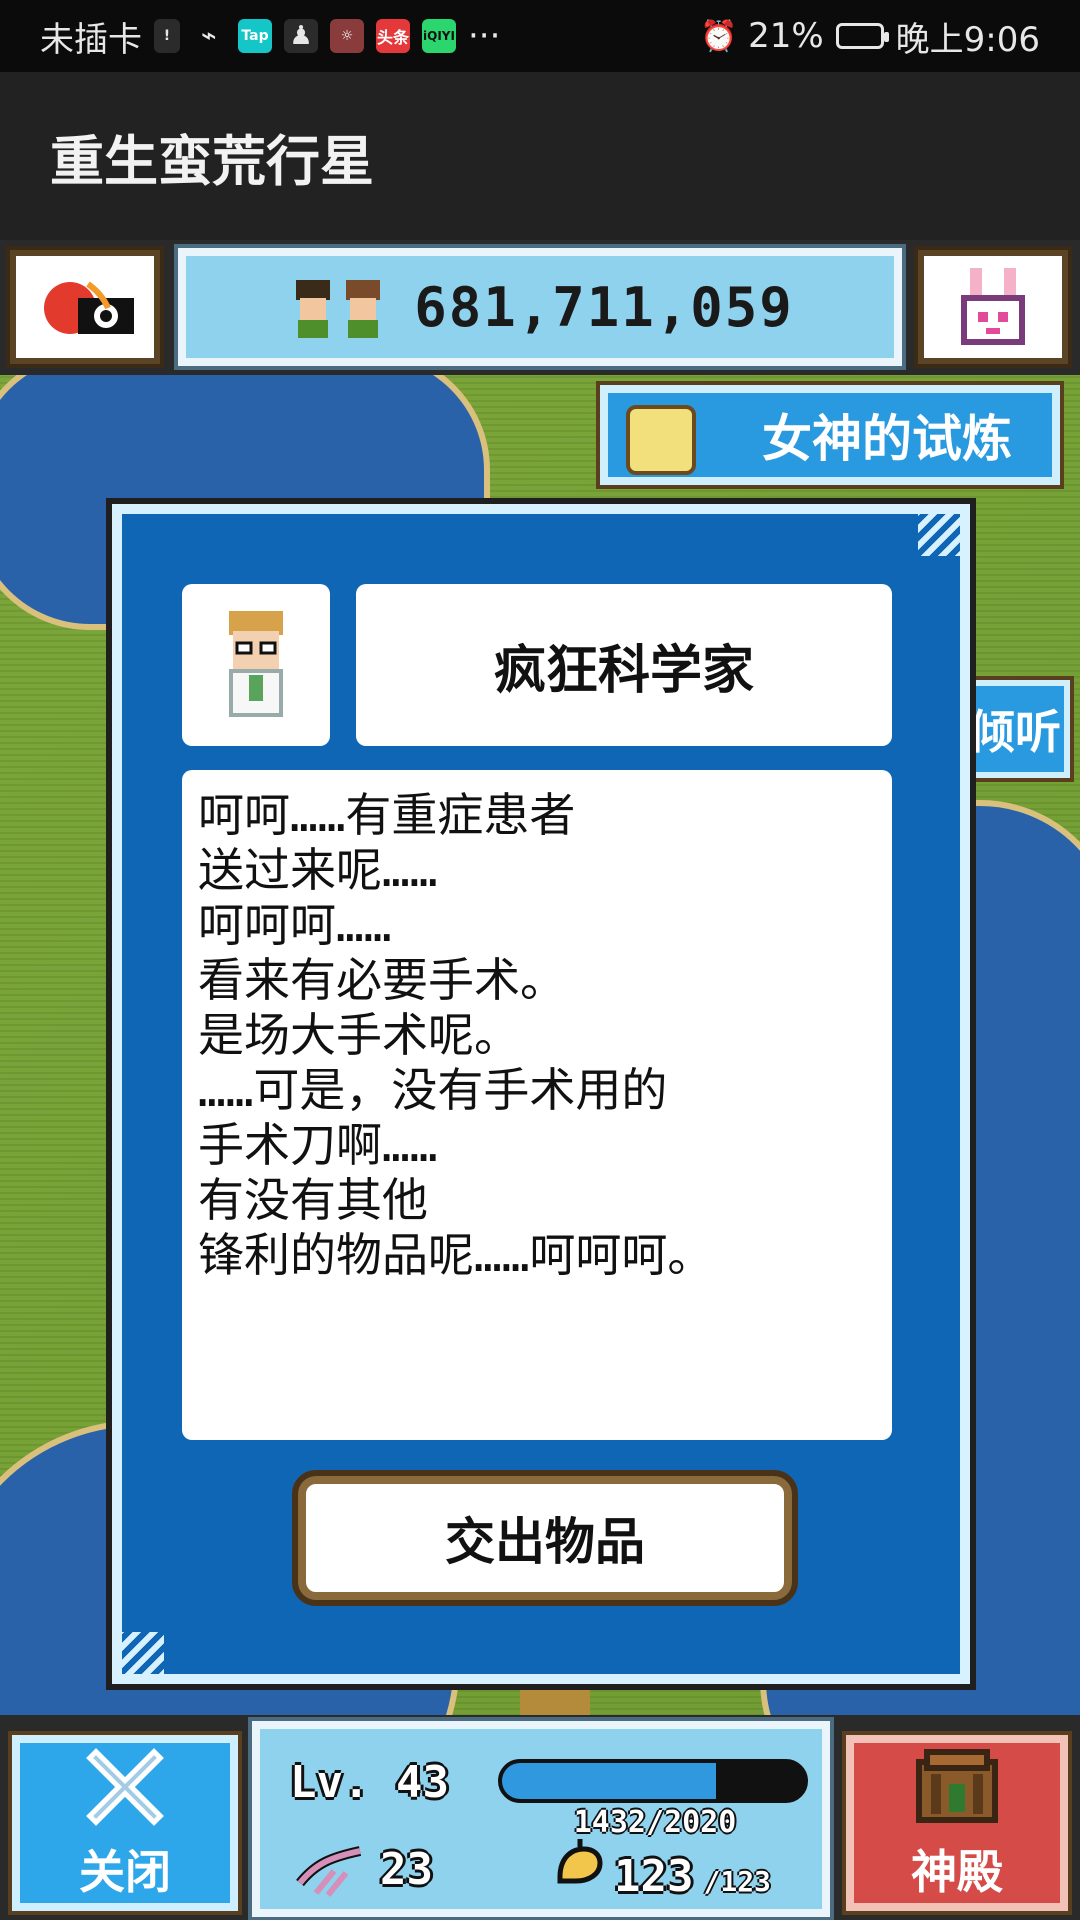  Describe the element at coordinates (369, 1782) in the screenshot. I see `player-level: Lv. 43` at that location.